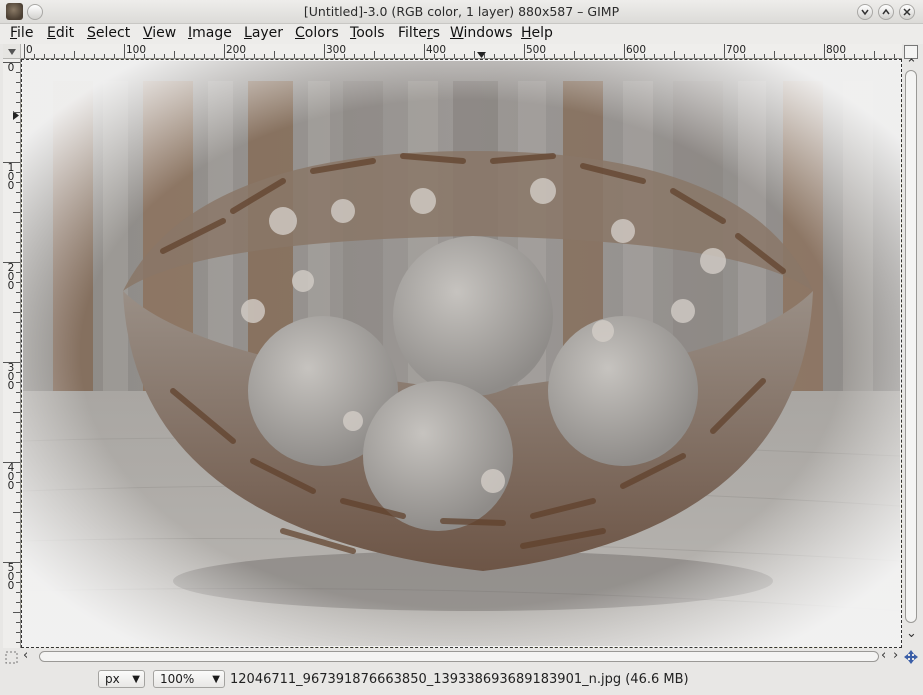 The height and width of the screenshot is (695, 923). Describe the element at coordinates (60, 33) in the screenshot. I see `menu-edit: Edit` at that location.